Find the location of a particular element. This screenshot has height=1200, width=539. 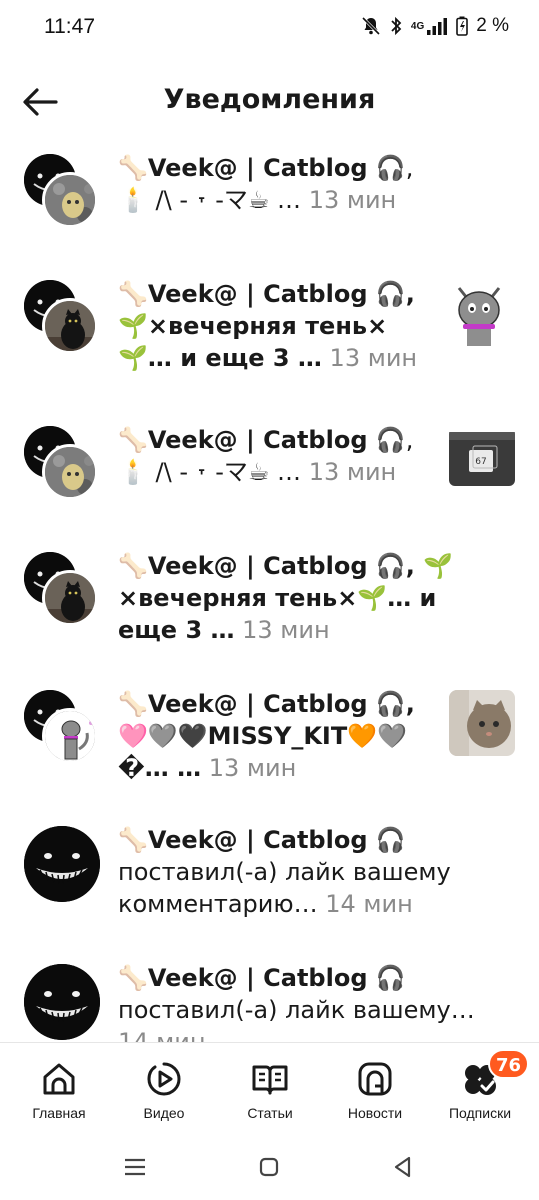

subscriptions-badge: 76 is located at coordinates (509, 1064).